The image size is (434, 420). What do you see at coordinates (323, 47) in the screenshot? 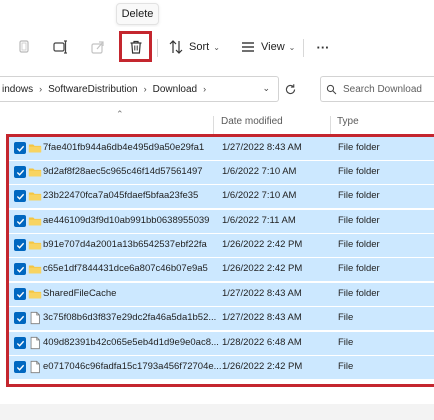
I see `more-options-button: ···` at bounding box center [323, 47].